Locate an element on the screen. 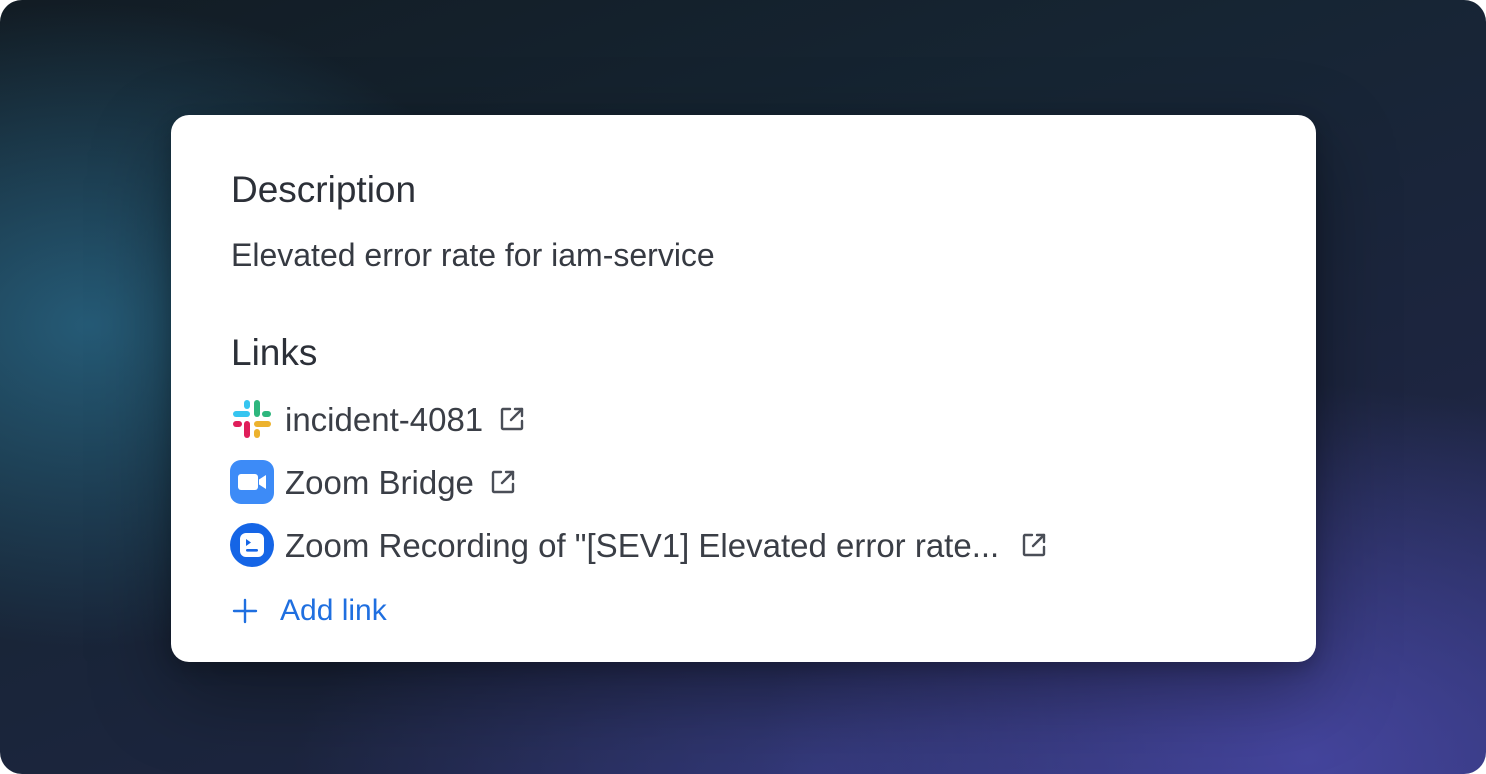 The image size is (1486, 774). zoom-video-icon is located at coordinates (252, 482).